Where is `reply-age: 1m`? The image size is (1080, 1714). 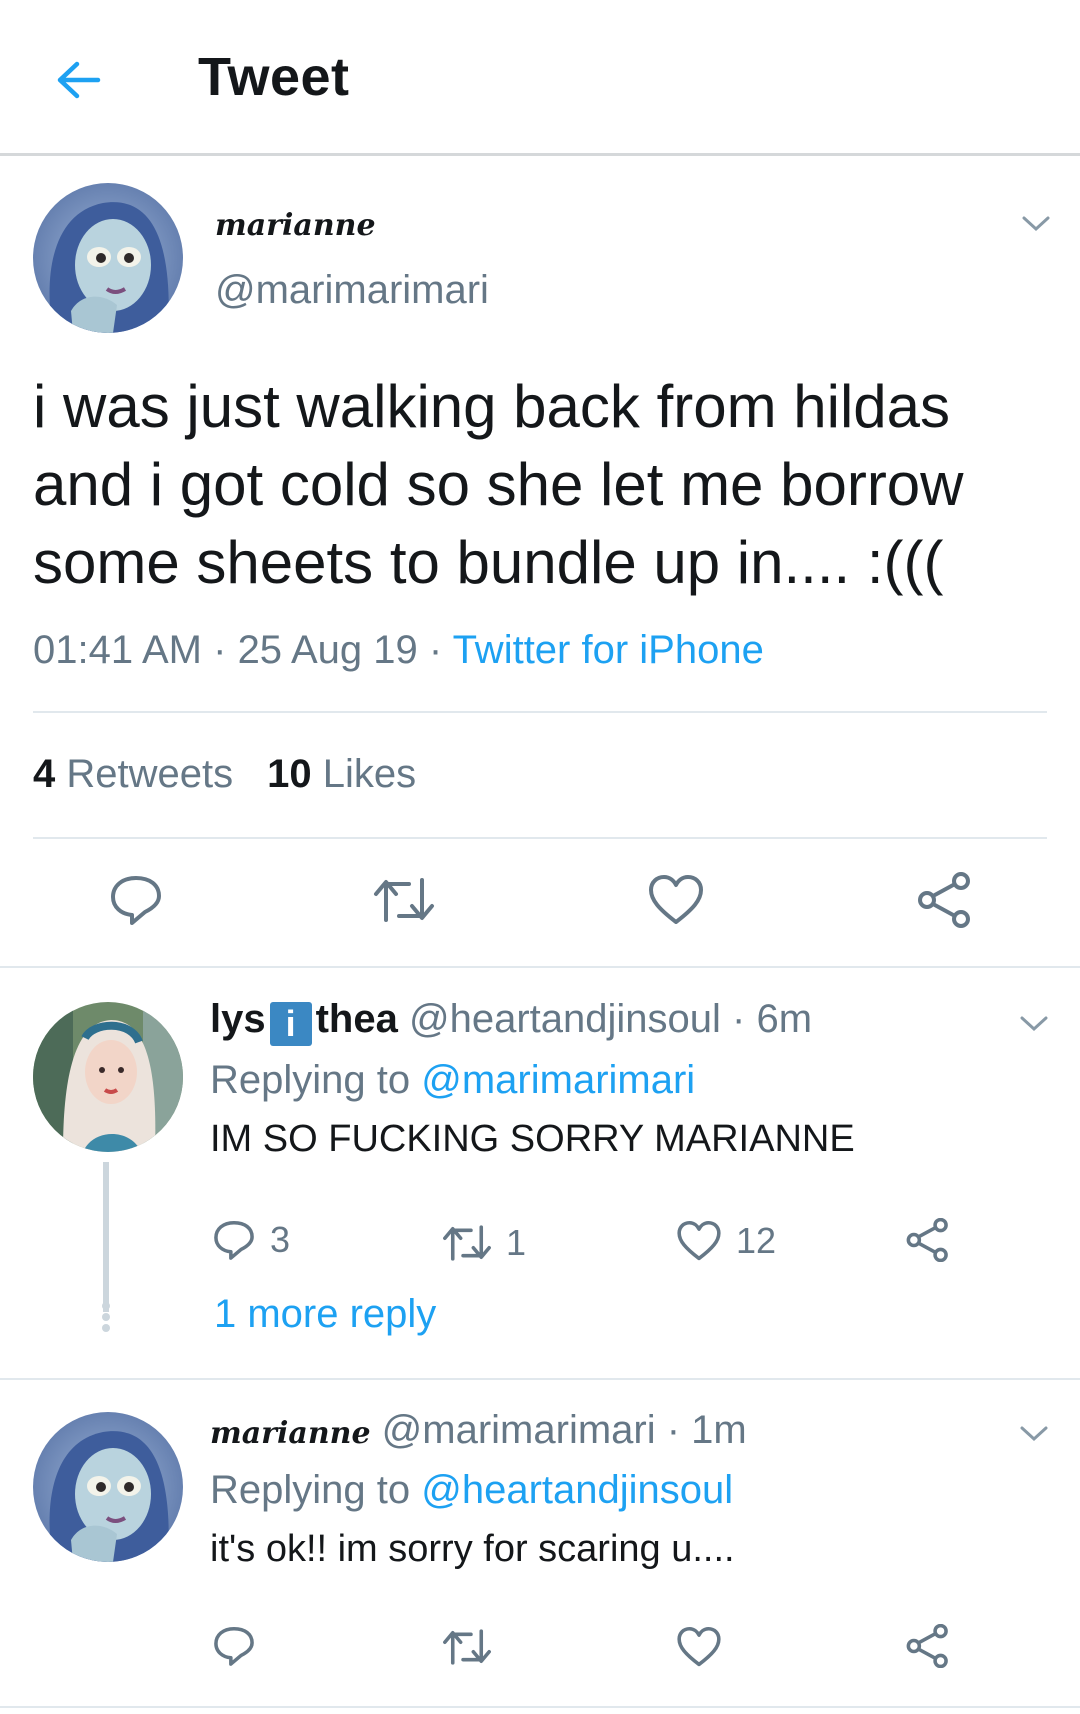
reply-age: 1m is located at coordinates (719, 1430).